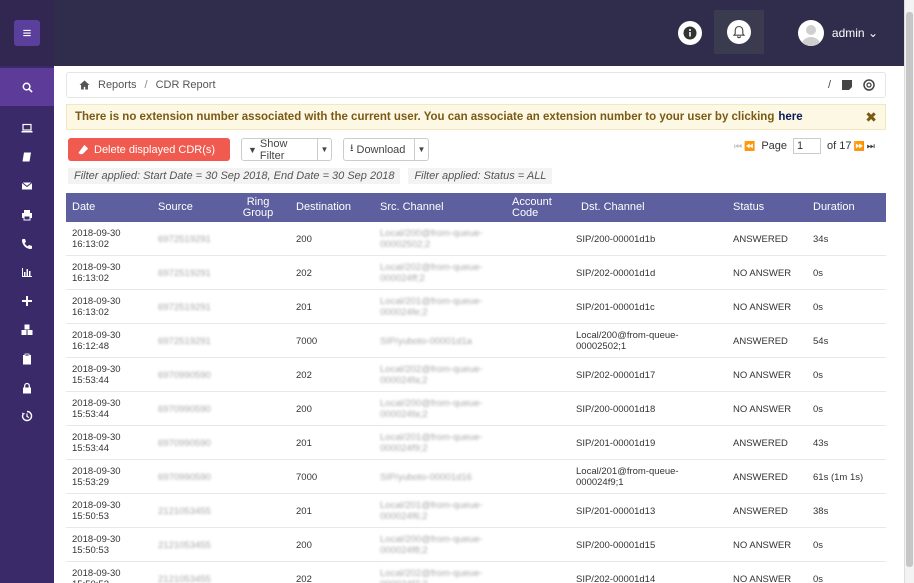  I want to click on first-page-icon: ⏮, so click(738, 146).